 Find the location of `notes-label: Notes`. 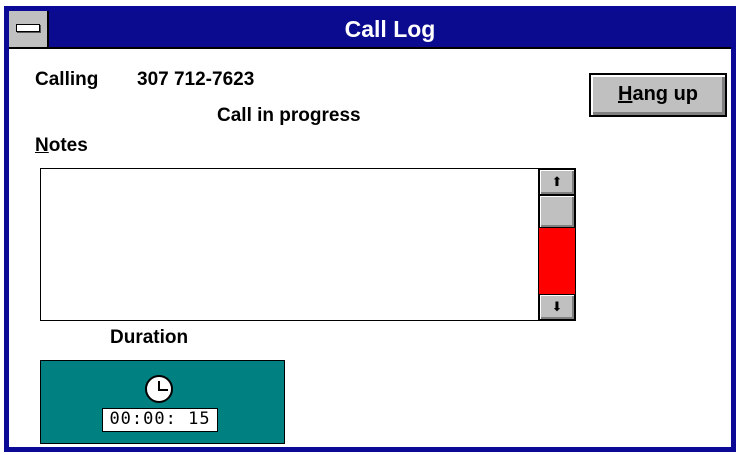

notes-label: Notes is located at coordinates (61, 146).